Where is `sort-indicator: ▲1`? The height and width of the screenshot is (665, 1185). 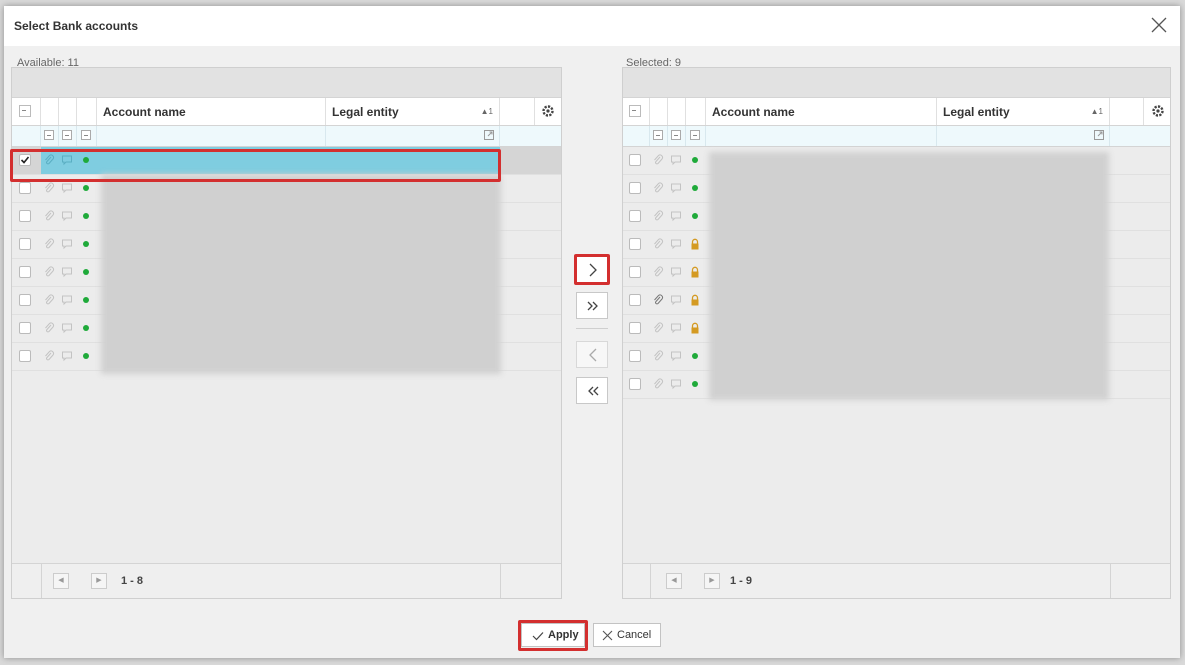 sort-indicator: ▲1 is located at coordinates (1096, 111).